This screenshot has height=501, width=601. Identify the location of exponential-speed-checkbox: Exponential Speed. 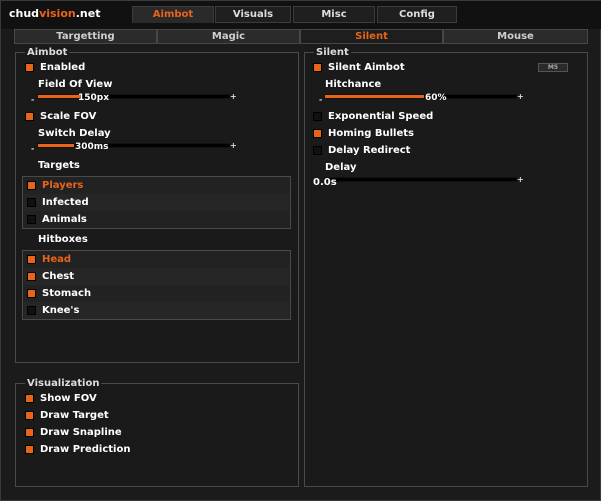
(373, 116).